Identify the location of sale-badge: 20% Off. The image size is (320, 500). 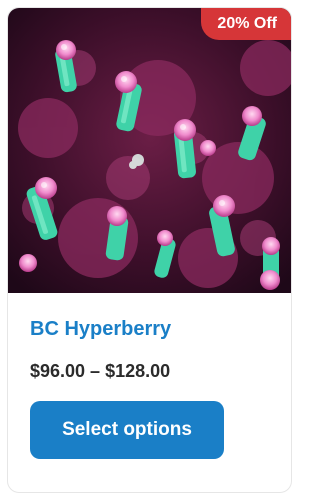
(246, 24).